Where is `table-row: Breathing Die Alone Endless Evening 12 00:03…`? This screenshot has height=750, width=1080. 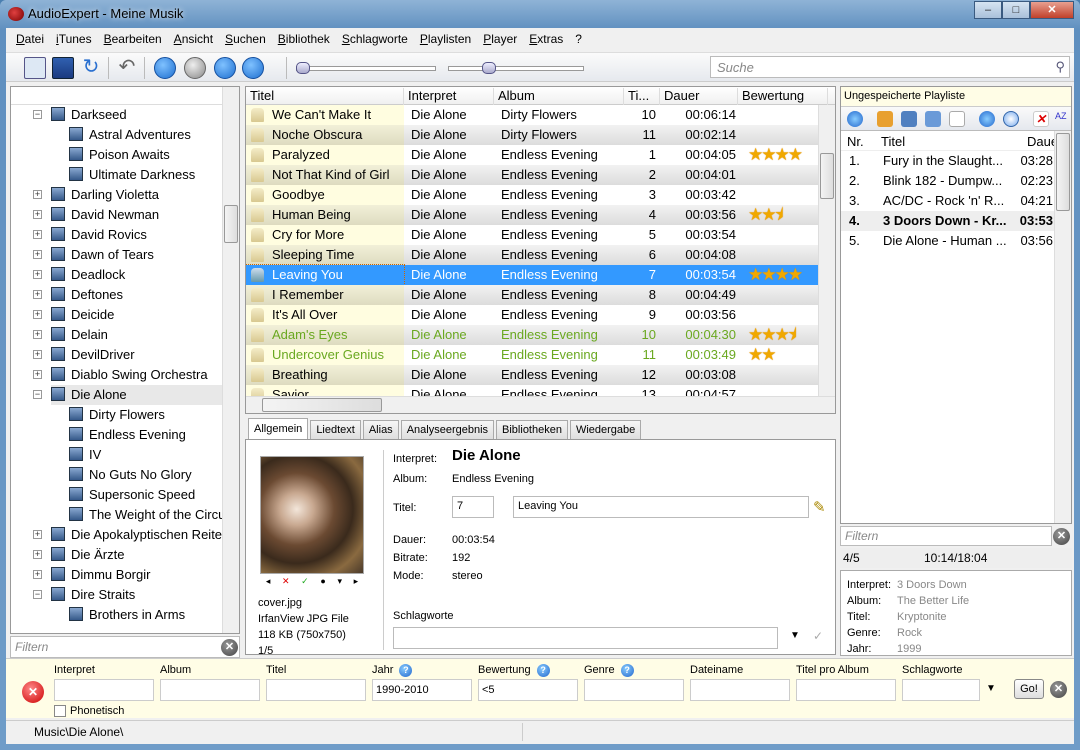
table-row: Breathing Die Alone Endless Evening 12 00:03… is located at coordinates (533, 375).